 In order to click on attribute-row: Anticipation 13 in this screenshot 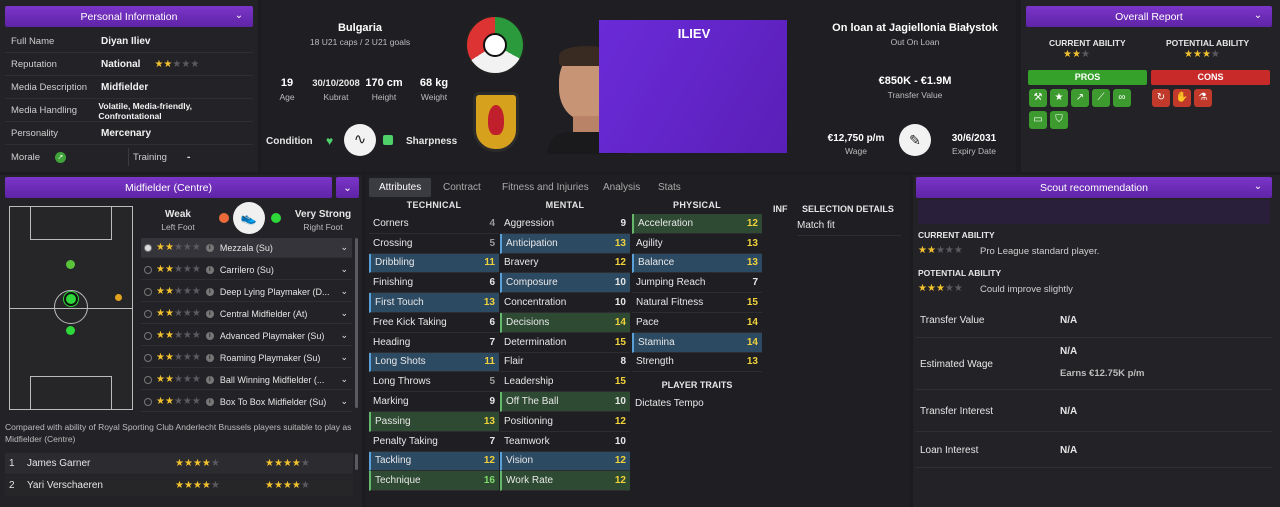, I will do `click(565, 243)`.